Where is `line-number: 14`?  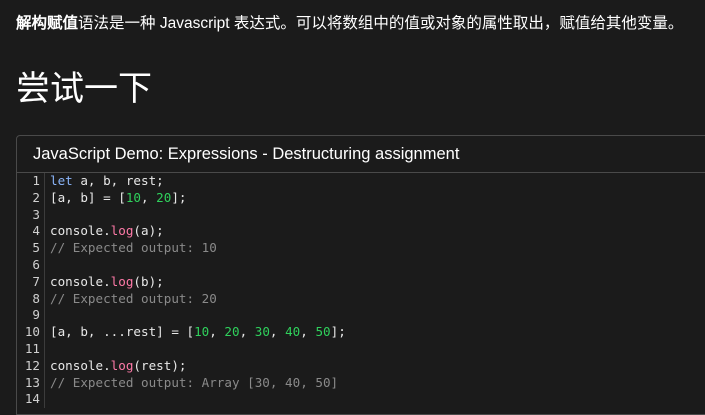
line-number: 14 is located at coordinates (31, 400).